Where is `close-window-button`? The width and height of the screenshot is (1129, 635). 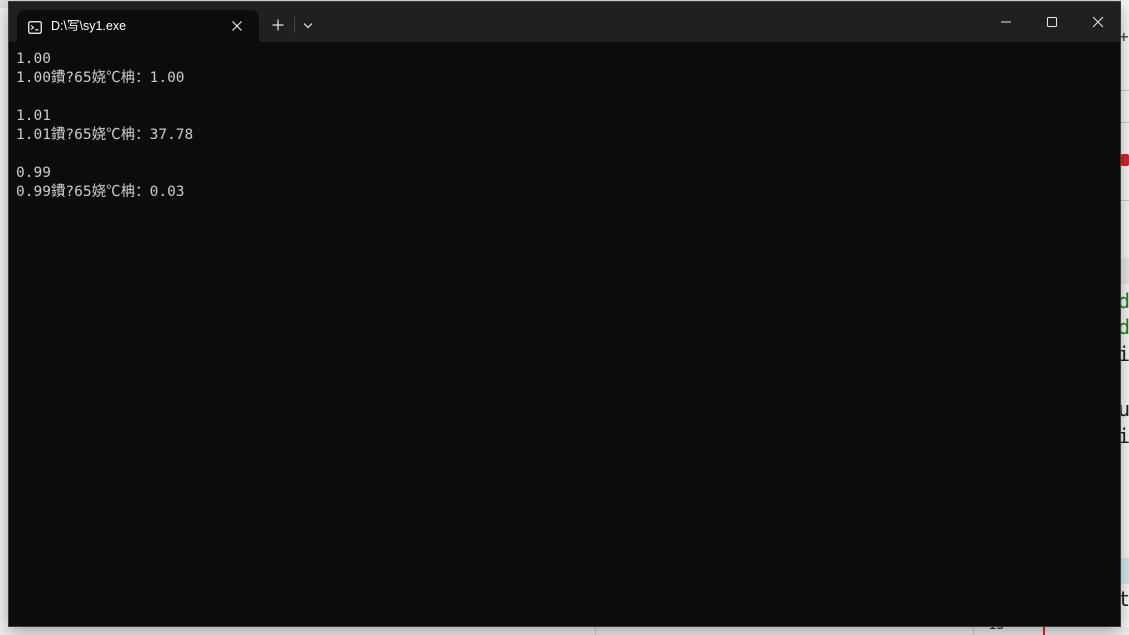
close-window-button is located at coordinates (1098, 22).